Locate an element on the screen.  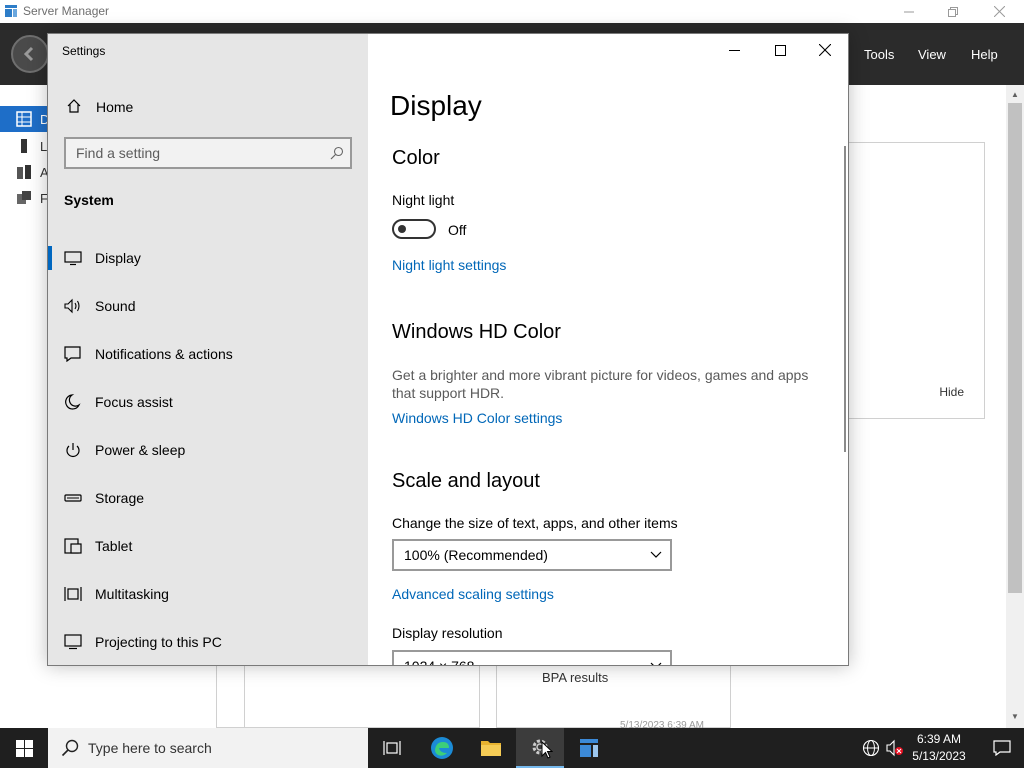
mouse-cursor-icon is located at coordinates (547, 750).